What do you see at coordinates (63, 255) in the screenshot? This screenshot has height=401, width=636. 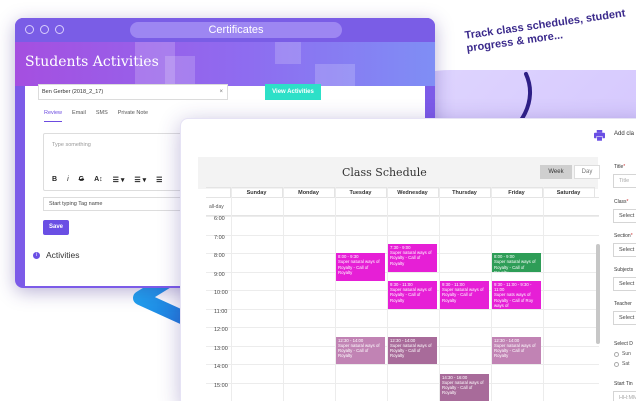 I see `activities-label: Activities` at bounding box center [63, 255].